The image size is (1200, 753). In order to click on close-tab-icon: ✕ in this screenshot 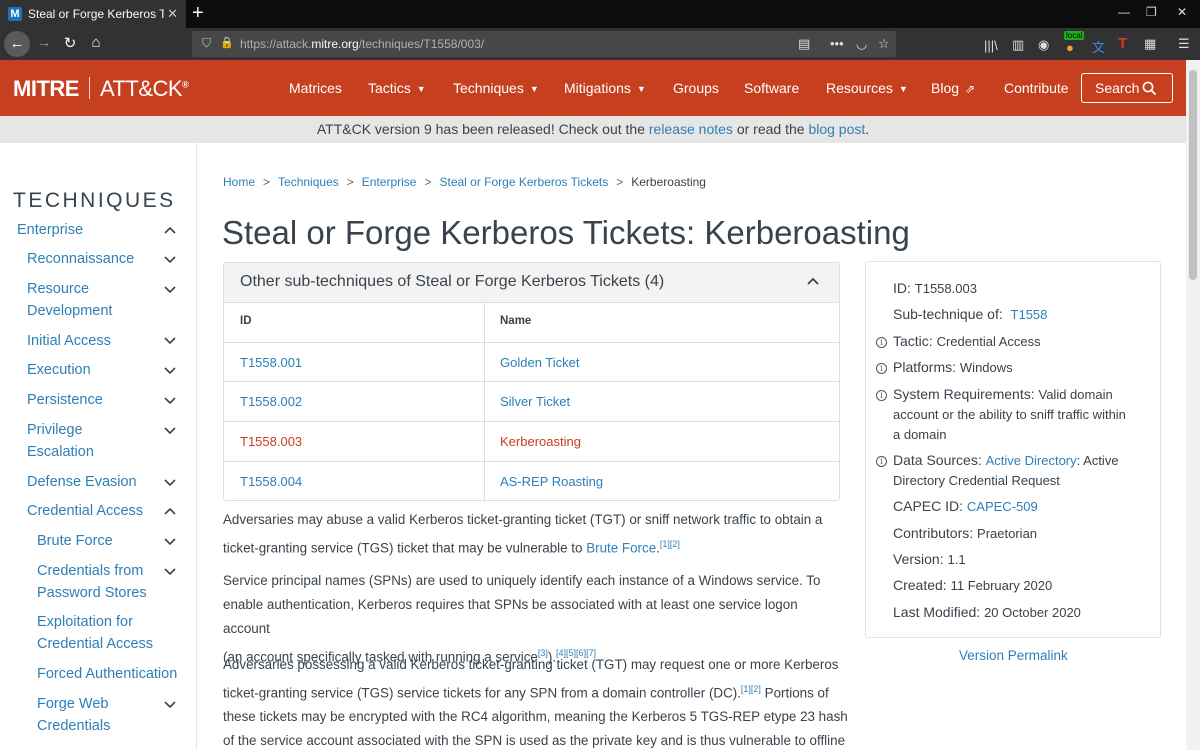, I will do `click(172, 14)`.